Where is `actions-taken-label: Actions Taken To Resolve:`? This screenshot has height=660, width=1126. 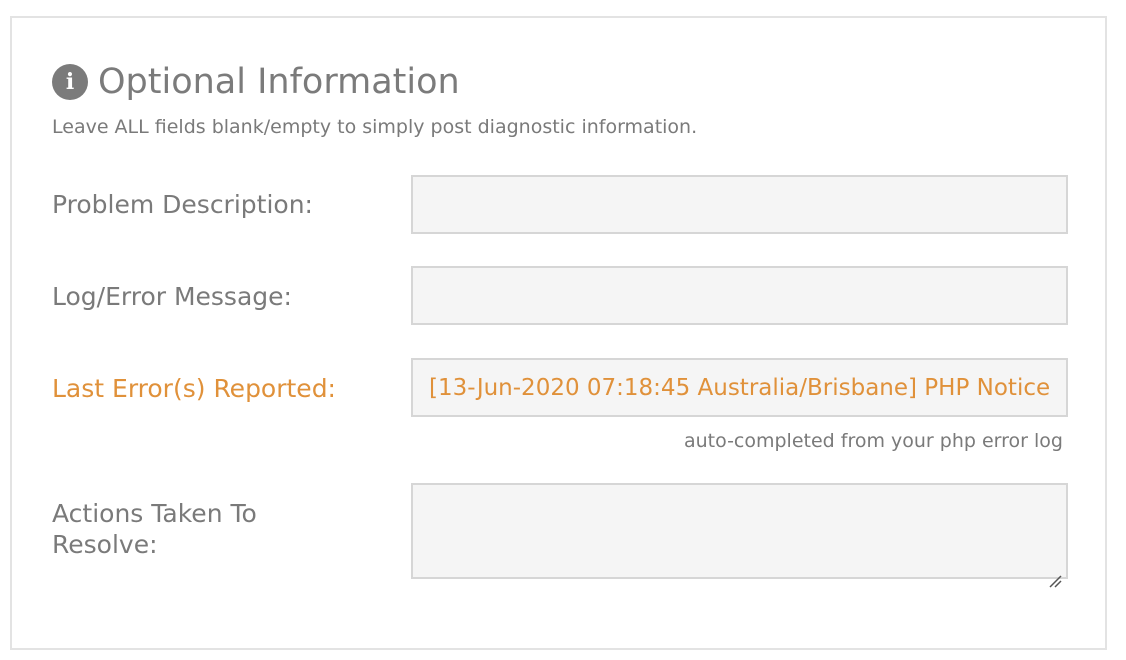
actions-taken-label: Actions Taken To Resolve: is located at coordinates (154, 529).